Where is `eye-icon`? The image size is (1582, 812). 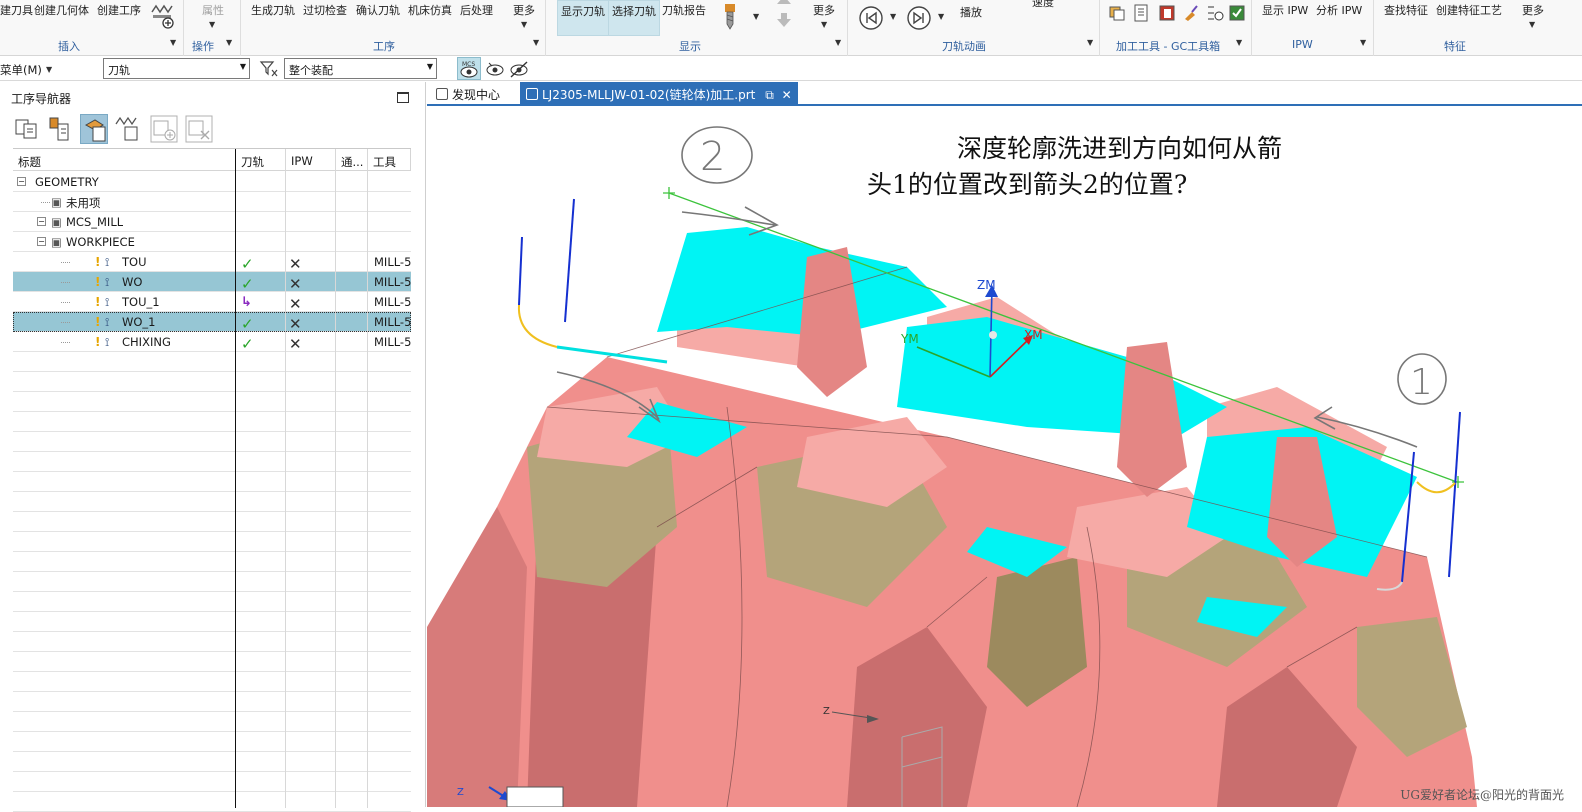
eye-icon is located at coordinates (495, 69).